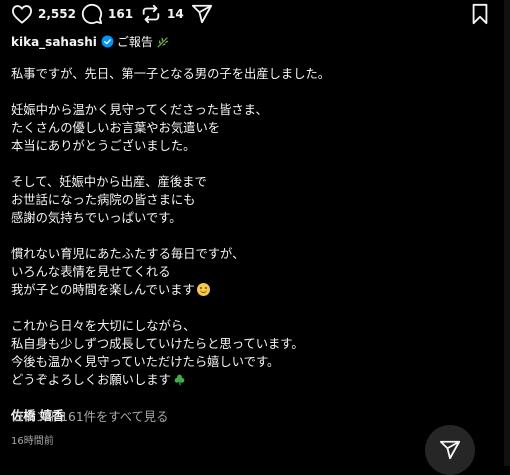 The image size is (510, 475). Describe the element at coordinates (109, 182) in the screenshot. I see `caption-line: そして、妊娠中から出産、産後まで` at that location.